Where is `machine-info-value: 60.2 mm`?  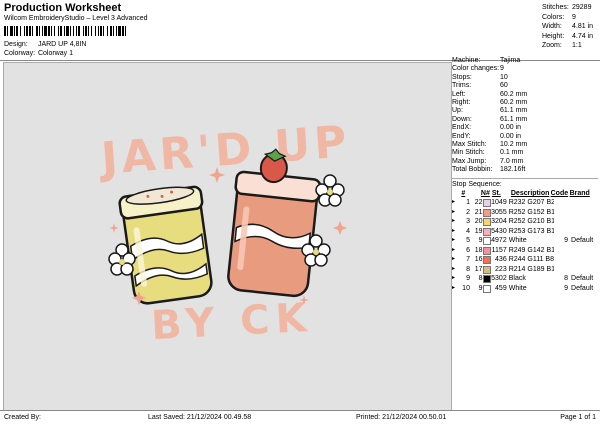
machine-info-value: 60.2 mm is located at coordinates (514, 102).